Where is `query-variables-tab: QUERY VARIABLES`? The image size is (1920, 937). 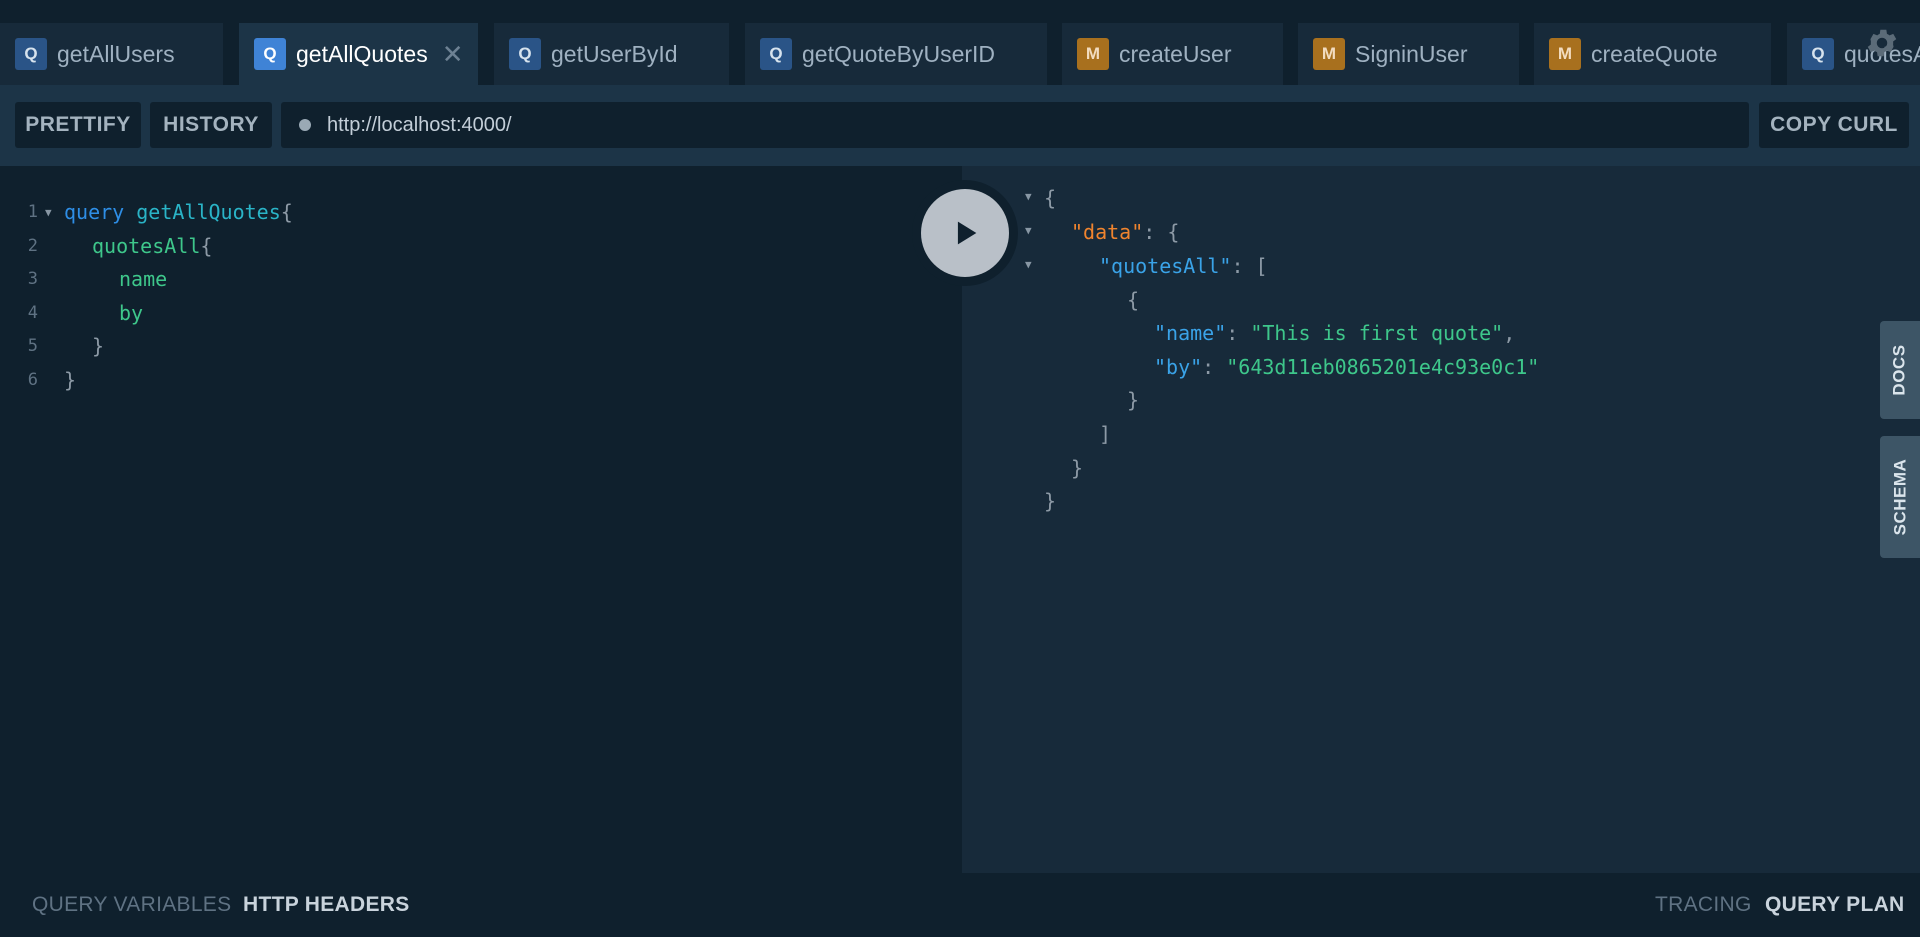 query-variables-tab: QUERY VARIABLES is located at coordinates (131, 905).